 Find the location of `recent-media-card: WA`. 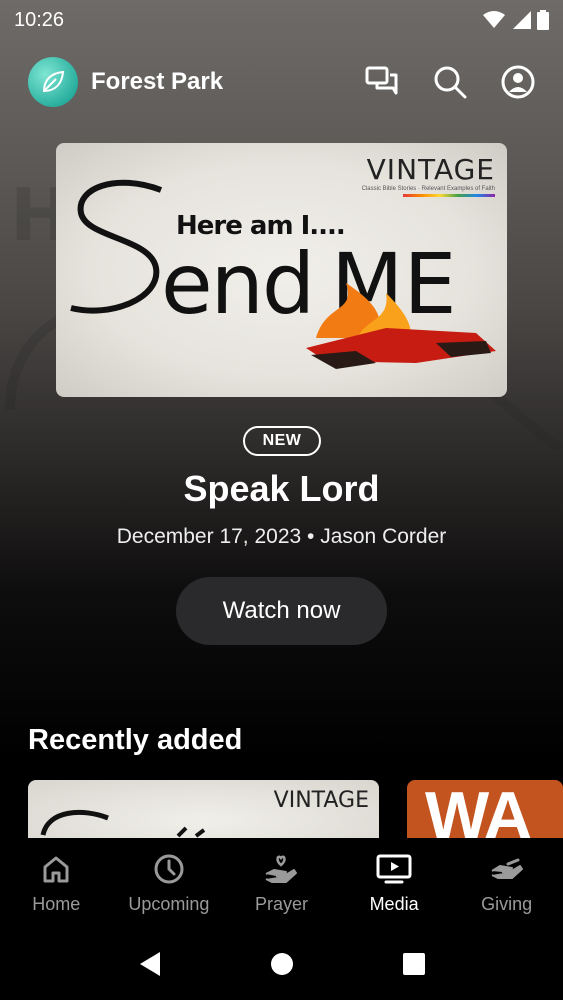

recent-media-card: WA is located at coordinates (485, 809).